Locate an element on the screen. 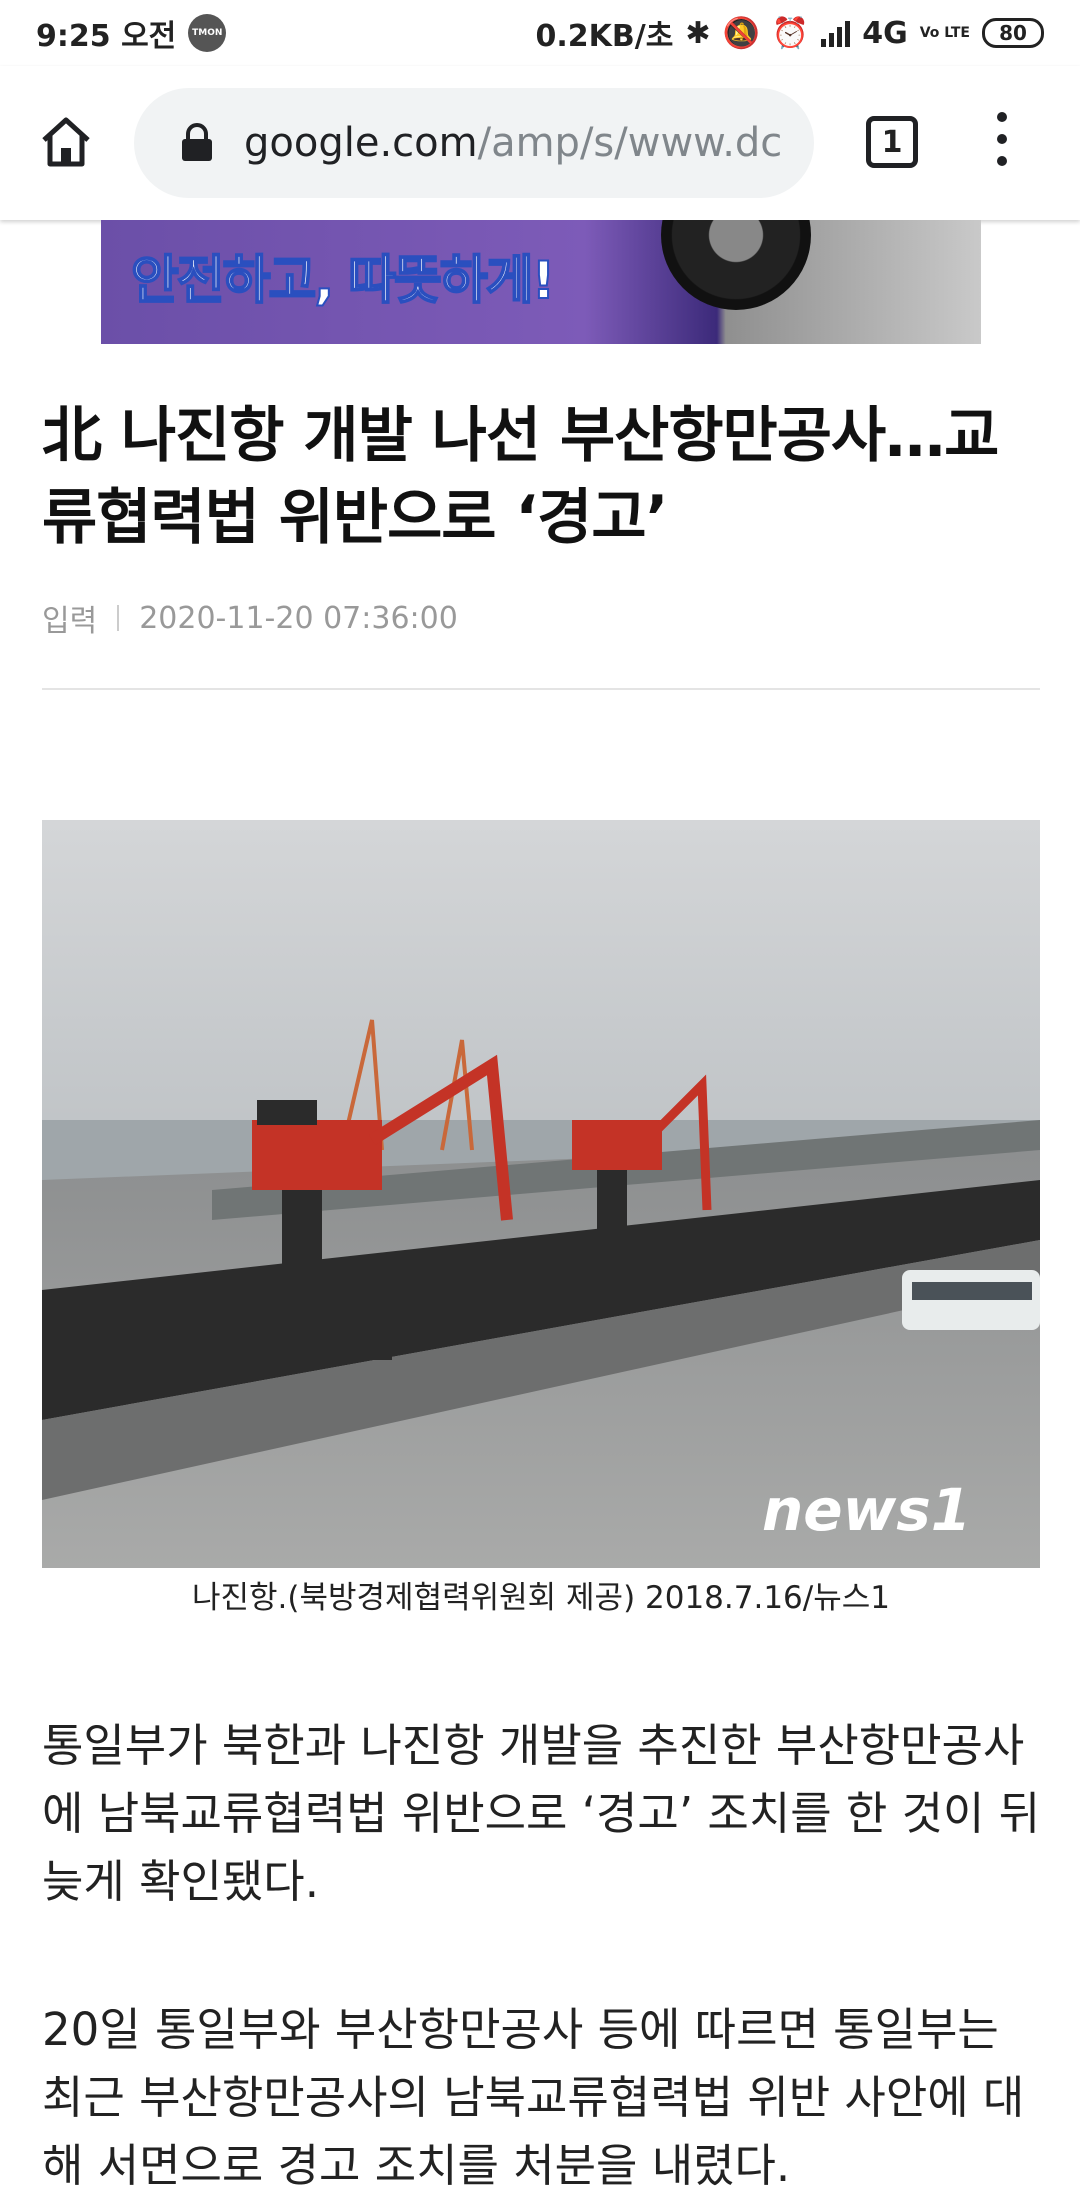 The image size is (1080, 2200). photo-caption: 나진항.(북방경제협력위원회 제공) 2018.7.16/뉴스1 is located at coordinates (540, 1598).